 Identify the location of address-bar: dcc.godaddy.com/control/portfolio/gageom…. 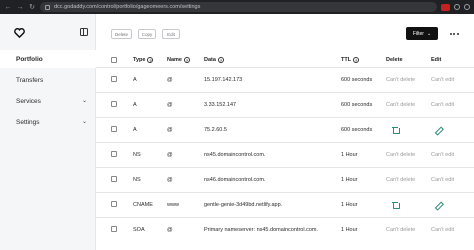
(238, 7).